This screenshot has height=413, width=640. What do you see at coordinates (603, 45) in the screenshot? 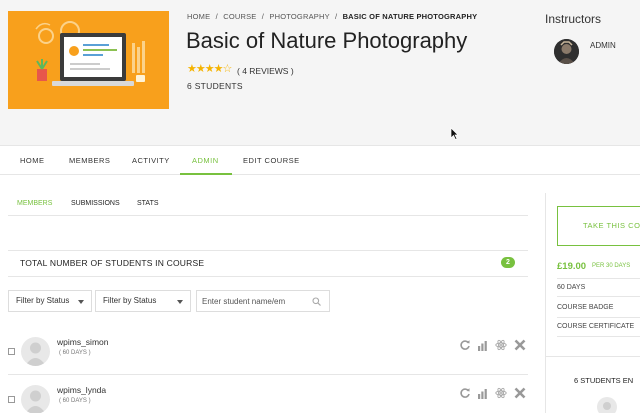
I see `instructor-name: ADMIN` at bounding box center [603, 45].